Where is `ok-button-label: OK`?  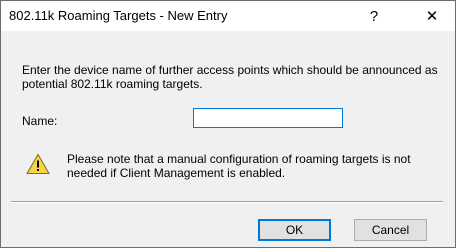 ok-button-label: OK is located at coordinates (294, 230).